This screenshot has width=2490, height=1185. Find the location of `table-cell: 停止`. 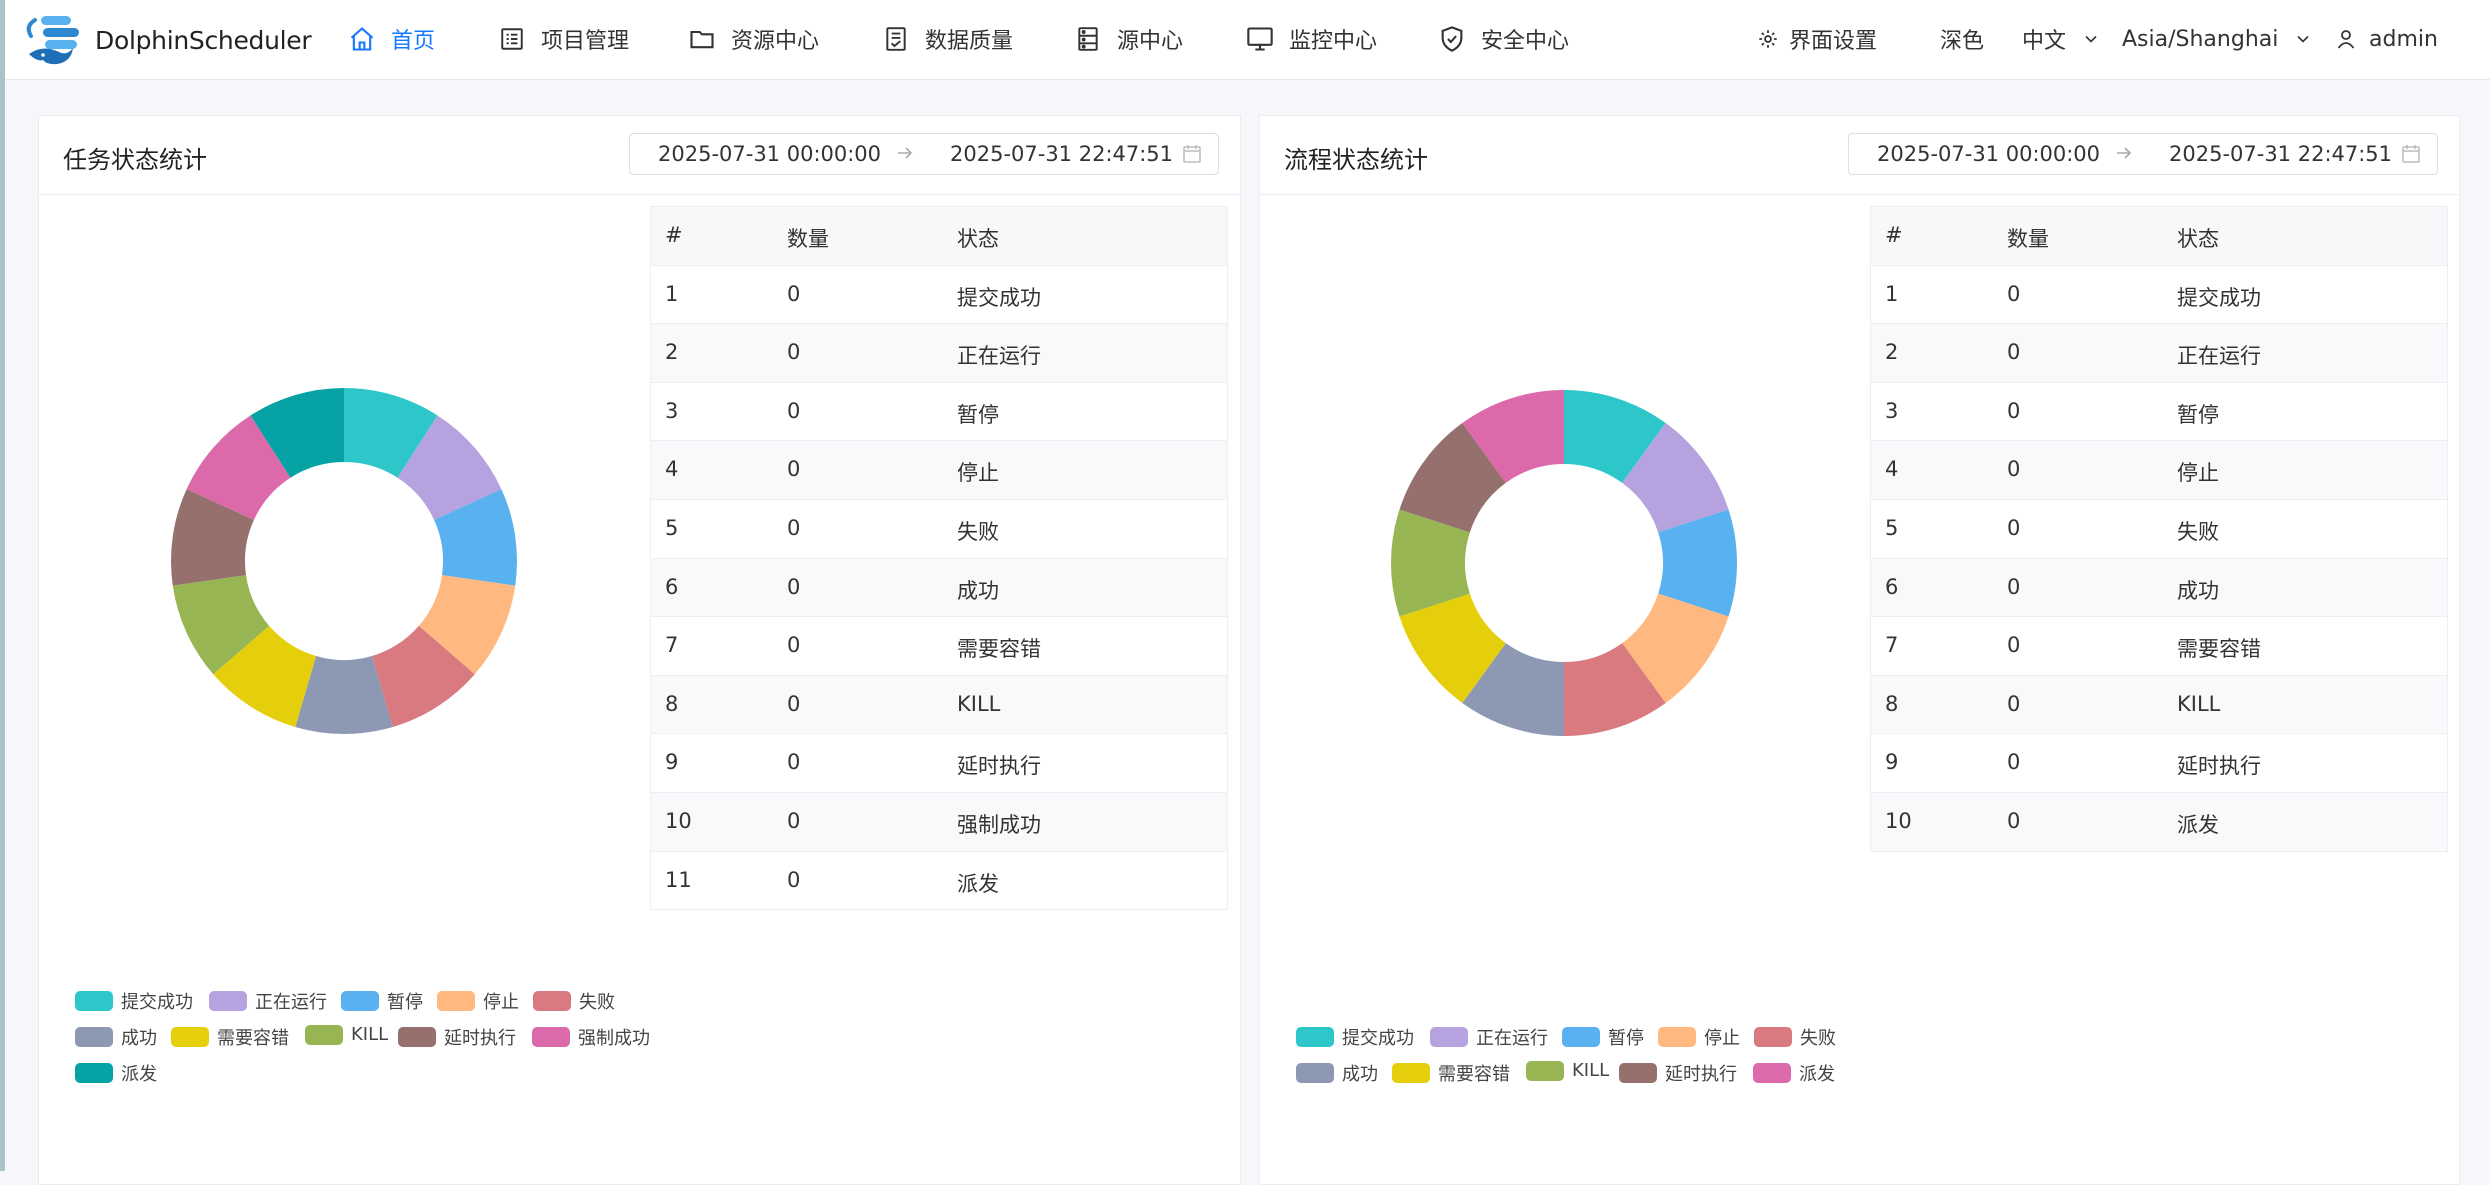

table-cell: 停止 is located at coordinates (2198, 473).